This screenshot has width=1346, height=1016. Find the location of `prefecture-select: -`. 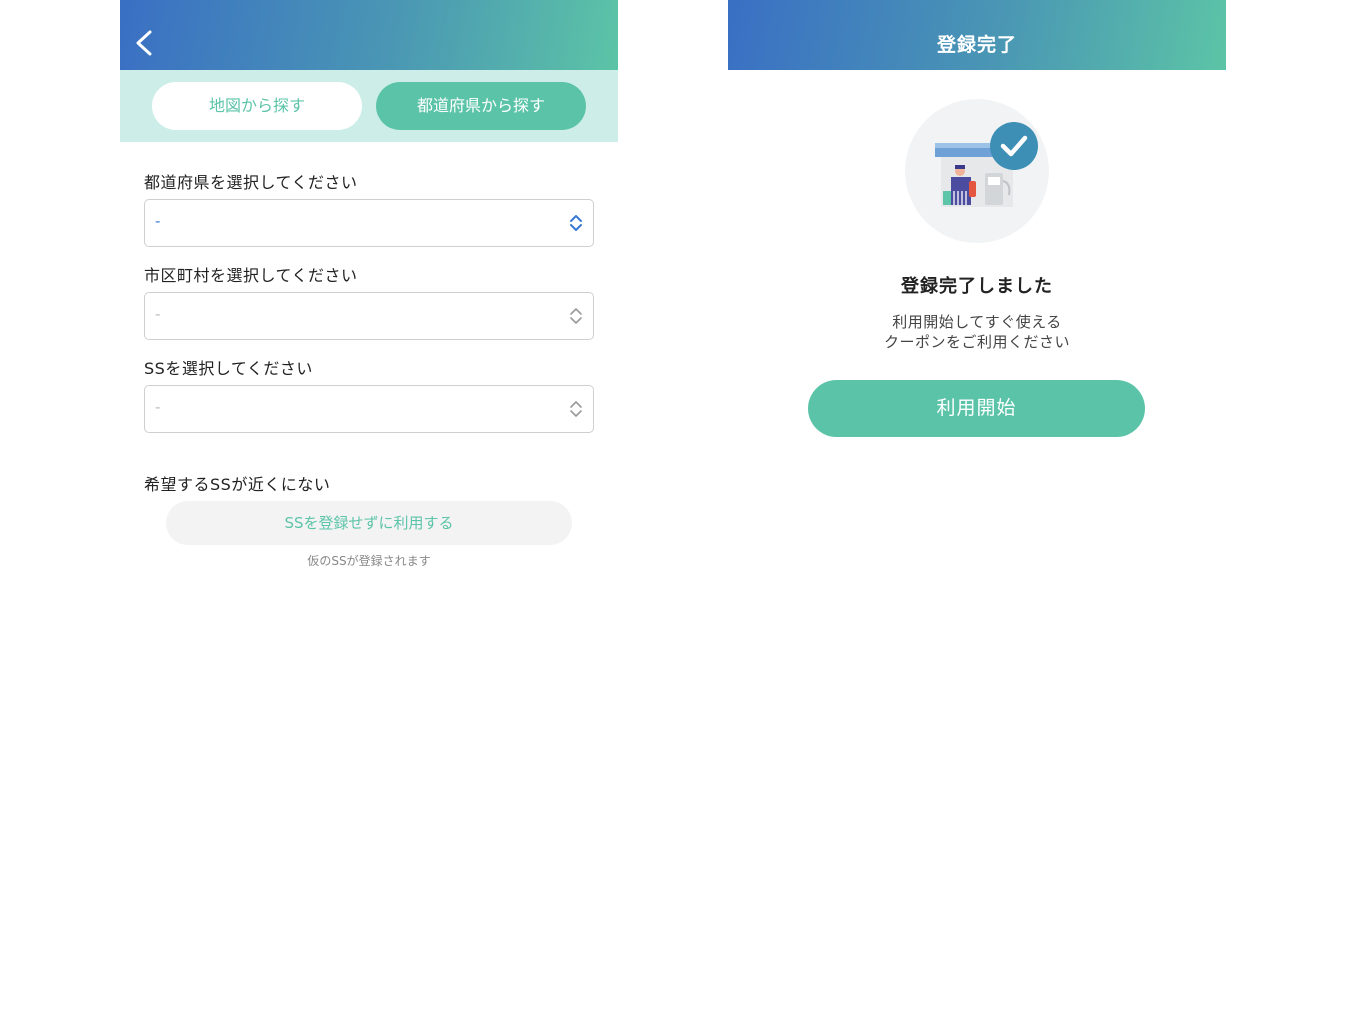

prefecture-select: - is located at coordinates (369, 223).